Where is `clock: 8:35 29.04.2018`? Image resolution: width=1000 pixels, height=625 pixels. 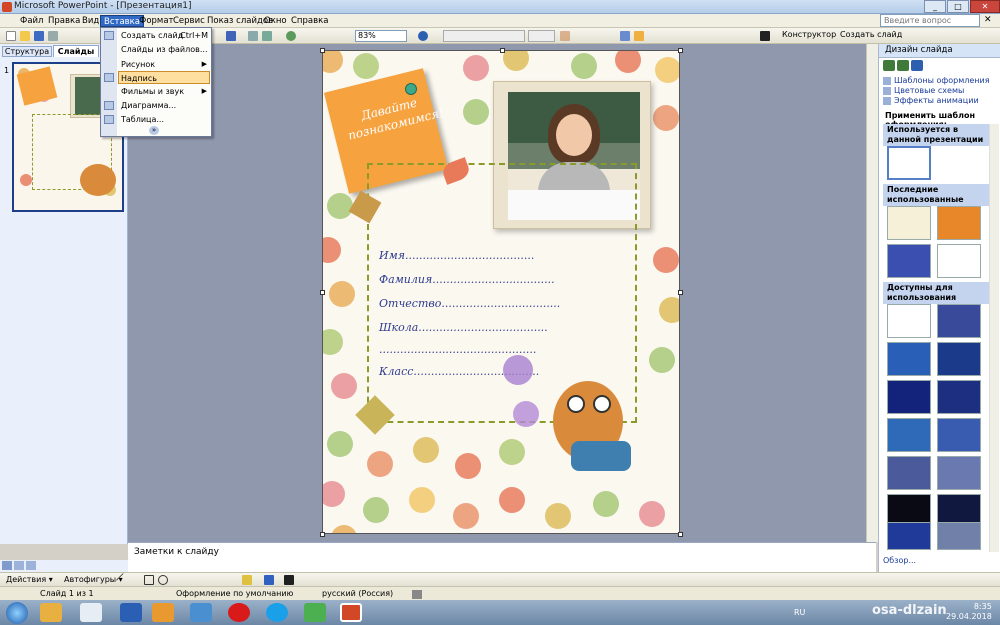
clock: 8:35 29.04.2018 is located at coordinates (969, 612).